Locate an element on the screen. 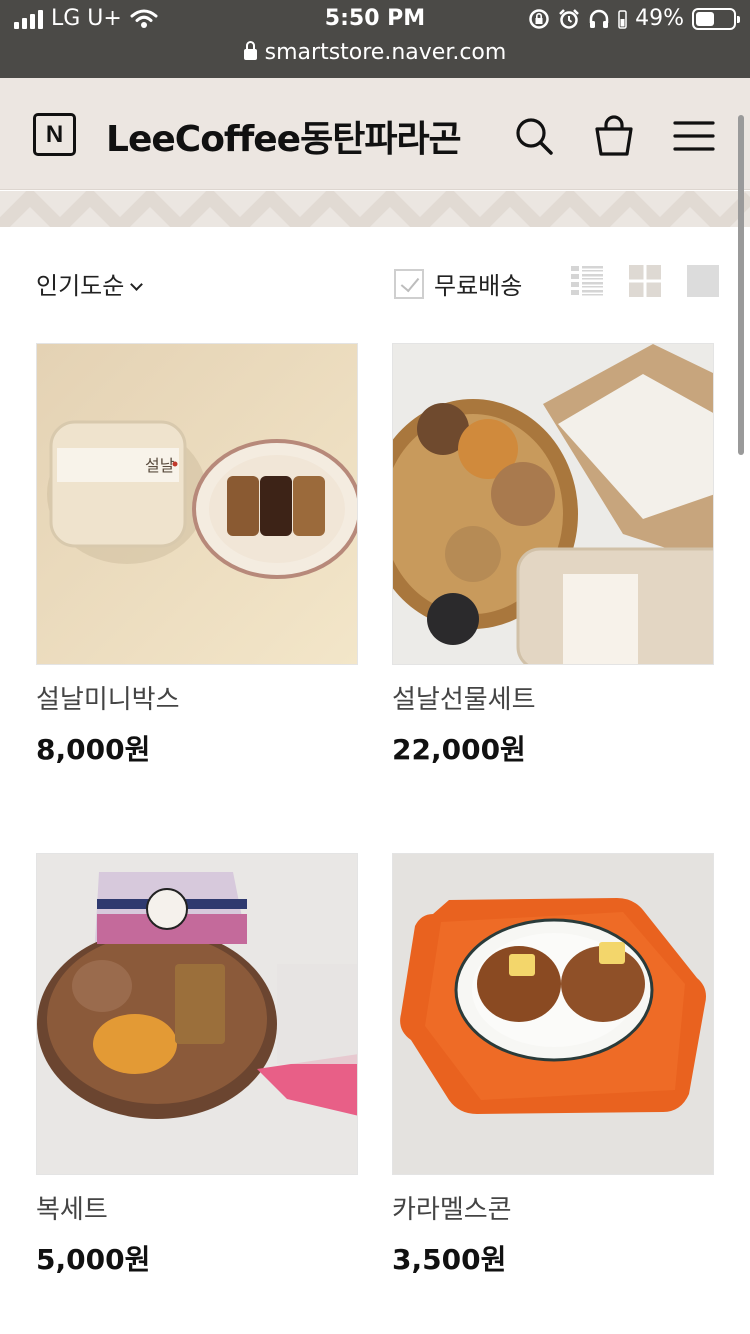 The height and width of the screenshot is (1334, 750). product-price: 8,000원 is located at coordinates (93, 749).